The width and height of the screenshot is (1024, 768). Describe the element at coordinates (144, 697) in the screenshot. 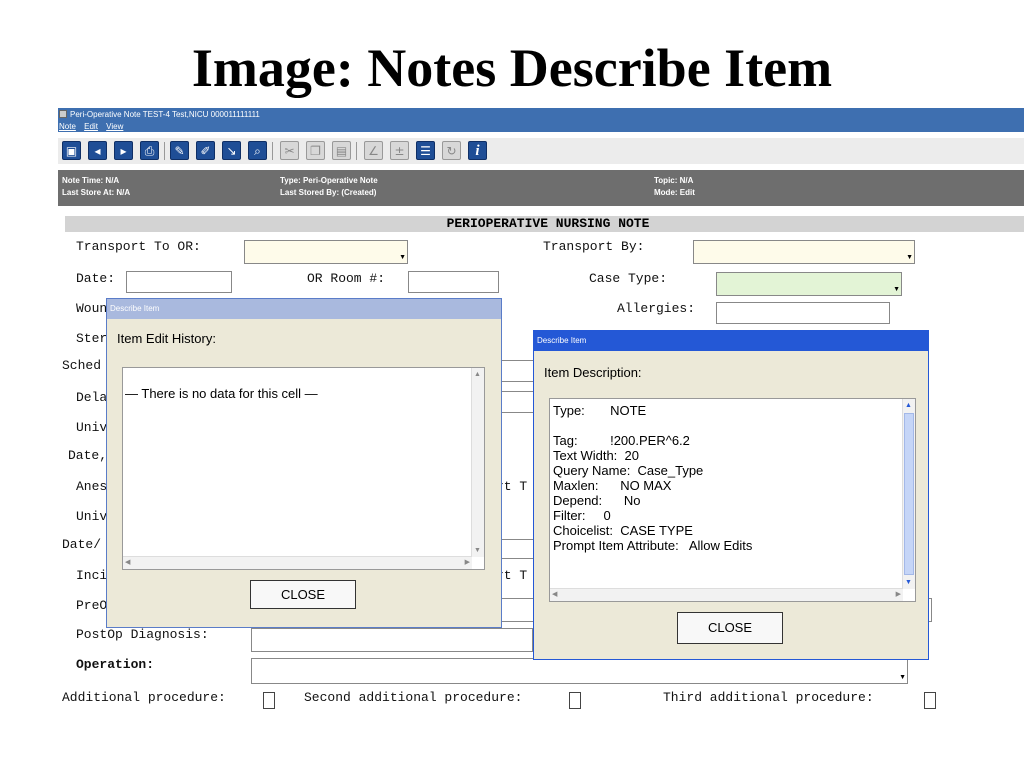

I see `additional-procedure-label: Additional procedure:` at that location.